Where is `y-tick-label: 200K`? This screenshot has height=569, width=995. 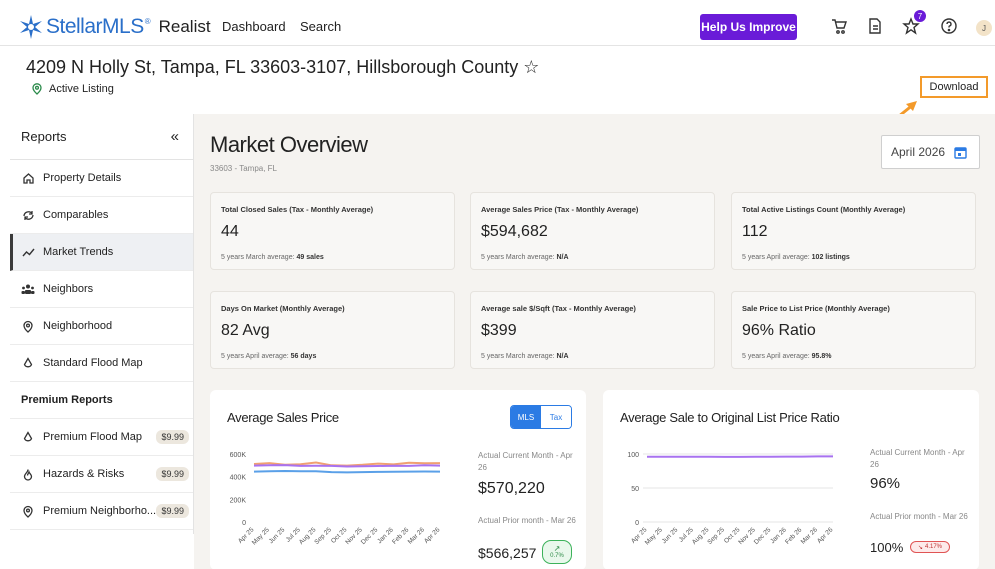
y-tick-label: 200K is located at coordinates (238, 500).